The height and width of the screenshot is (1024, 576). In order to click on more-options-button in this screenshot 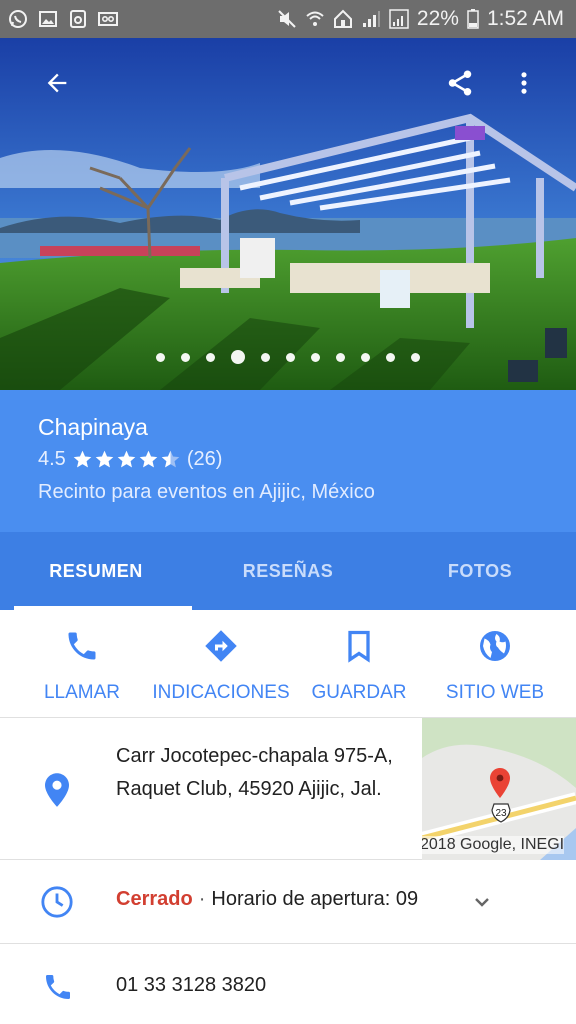, I will do `click(524, 83)`.